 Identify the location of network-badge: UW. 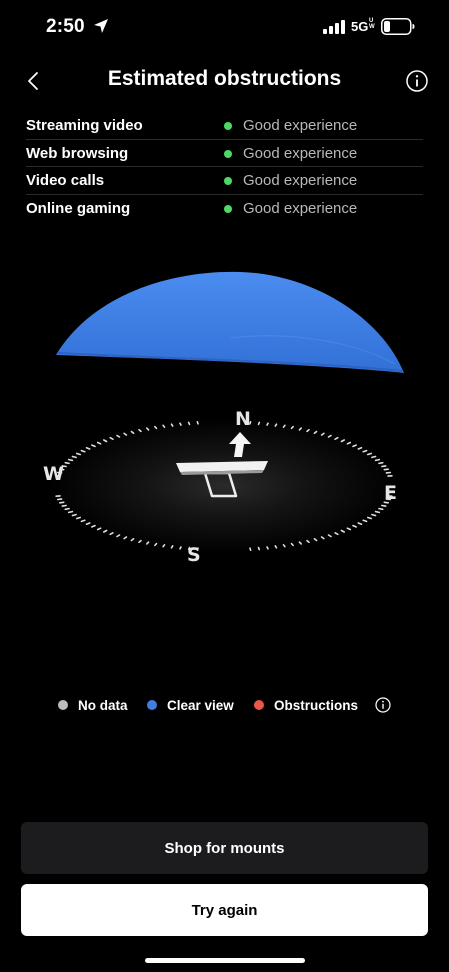
(372, 24).